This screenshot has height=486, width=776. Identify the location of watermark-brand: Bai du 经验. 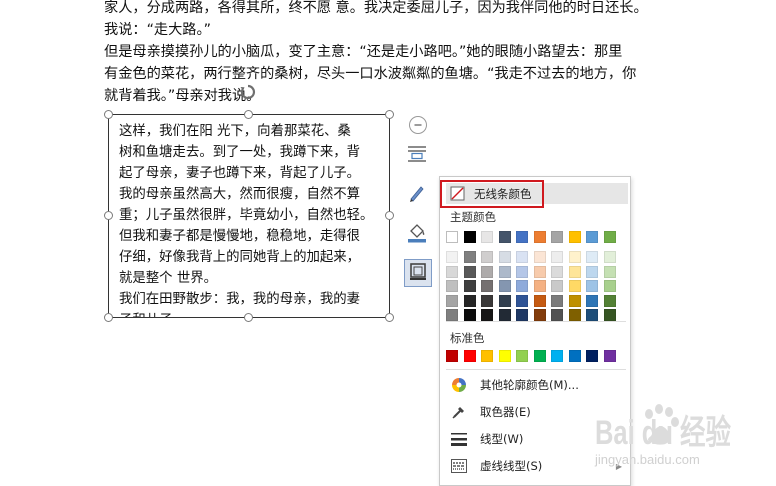
(663, 432).